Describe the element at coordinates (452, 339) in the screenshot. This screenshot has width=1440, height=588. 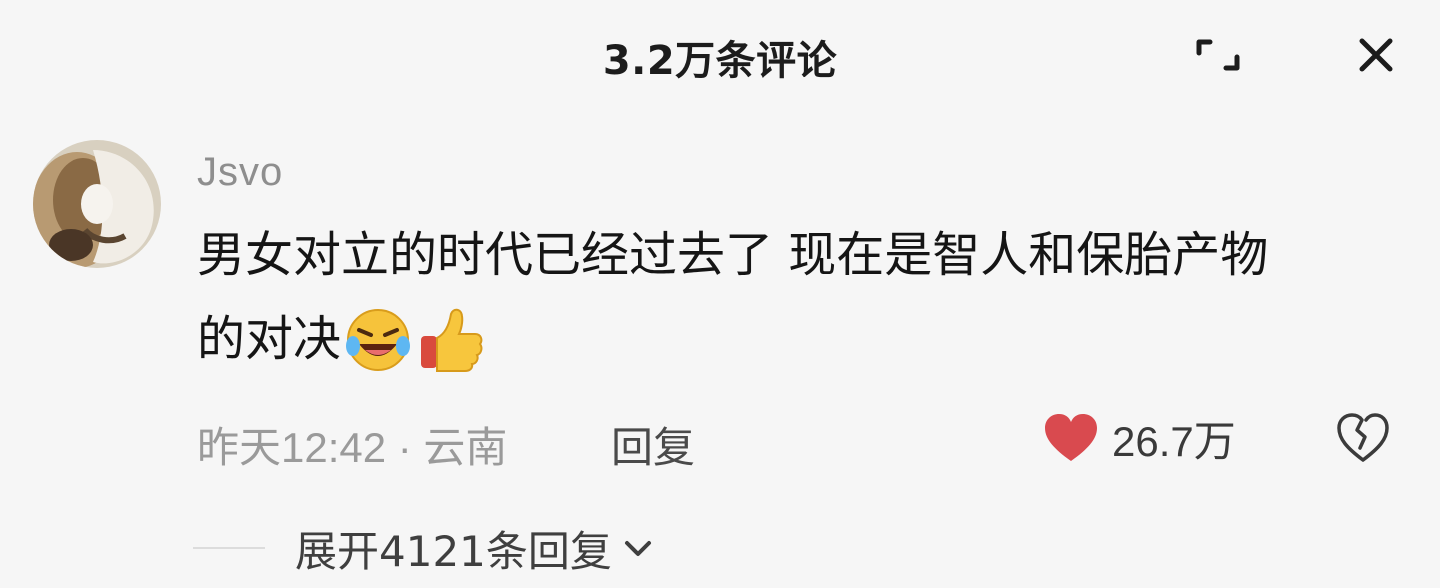
I see `thumbs-up-emoji` at that location.